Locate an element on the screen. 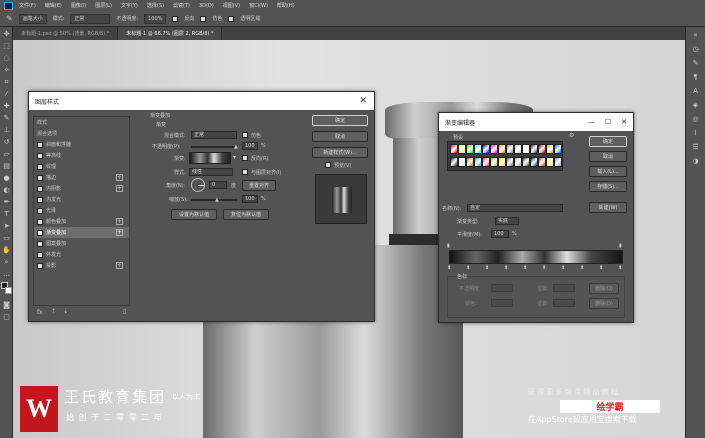 The image size is (705, 438). type-tool-icon: T is located at coordinates (6, 214).